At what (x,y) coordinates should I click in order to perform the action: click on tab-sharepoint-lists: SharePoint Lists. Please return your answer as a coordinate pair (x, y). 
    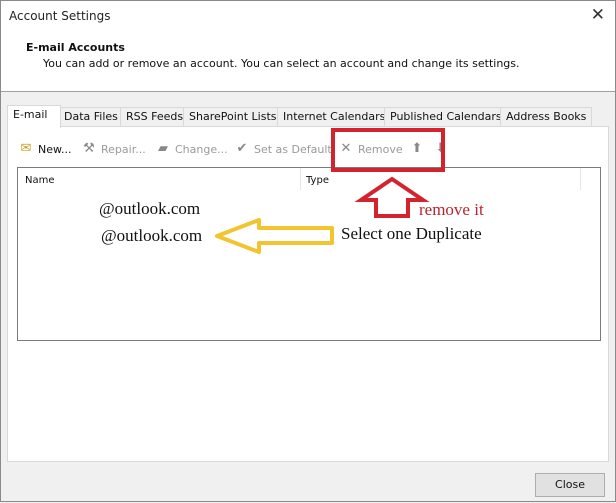
    Looking at the image, I should click on (231, 116).